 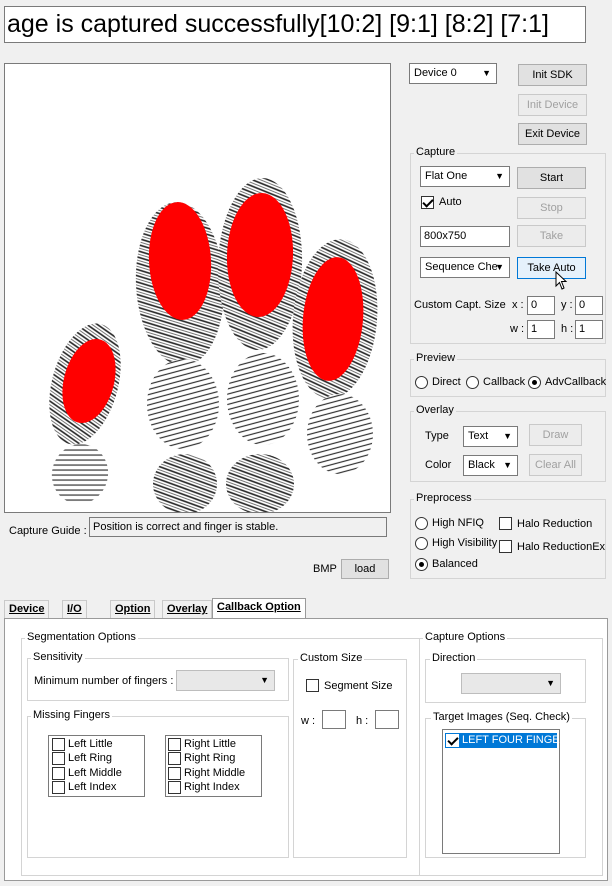 I want to click on y-input: 0, so click(x=589, y=305).